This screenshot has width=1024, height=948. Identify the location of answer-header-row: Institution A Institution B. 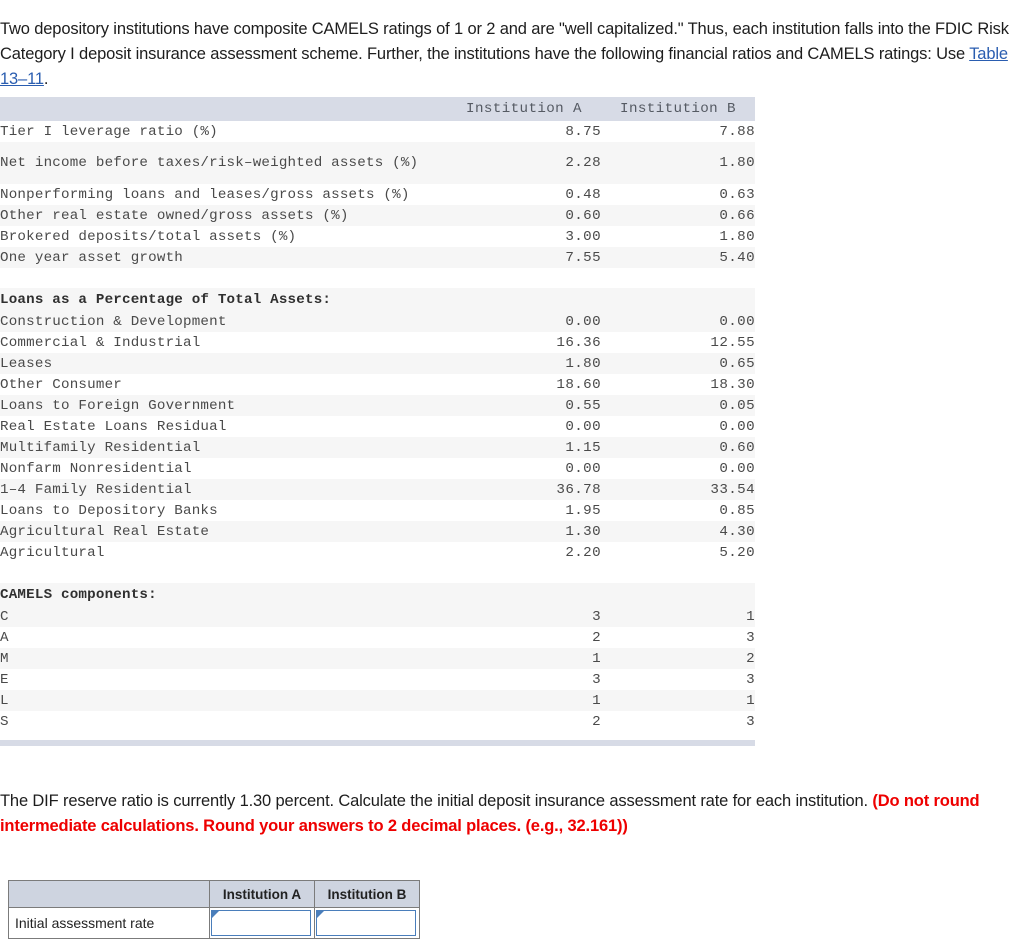
(214, 894).